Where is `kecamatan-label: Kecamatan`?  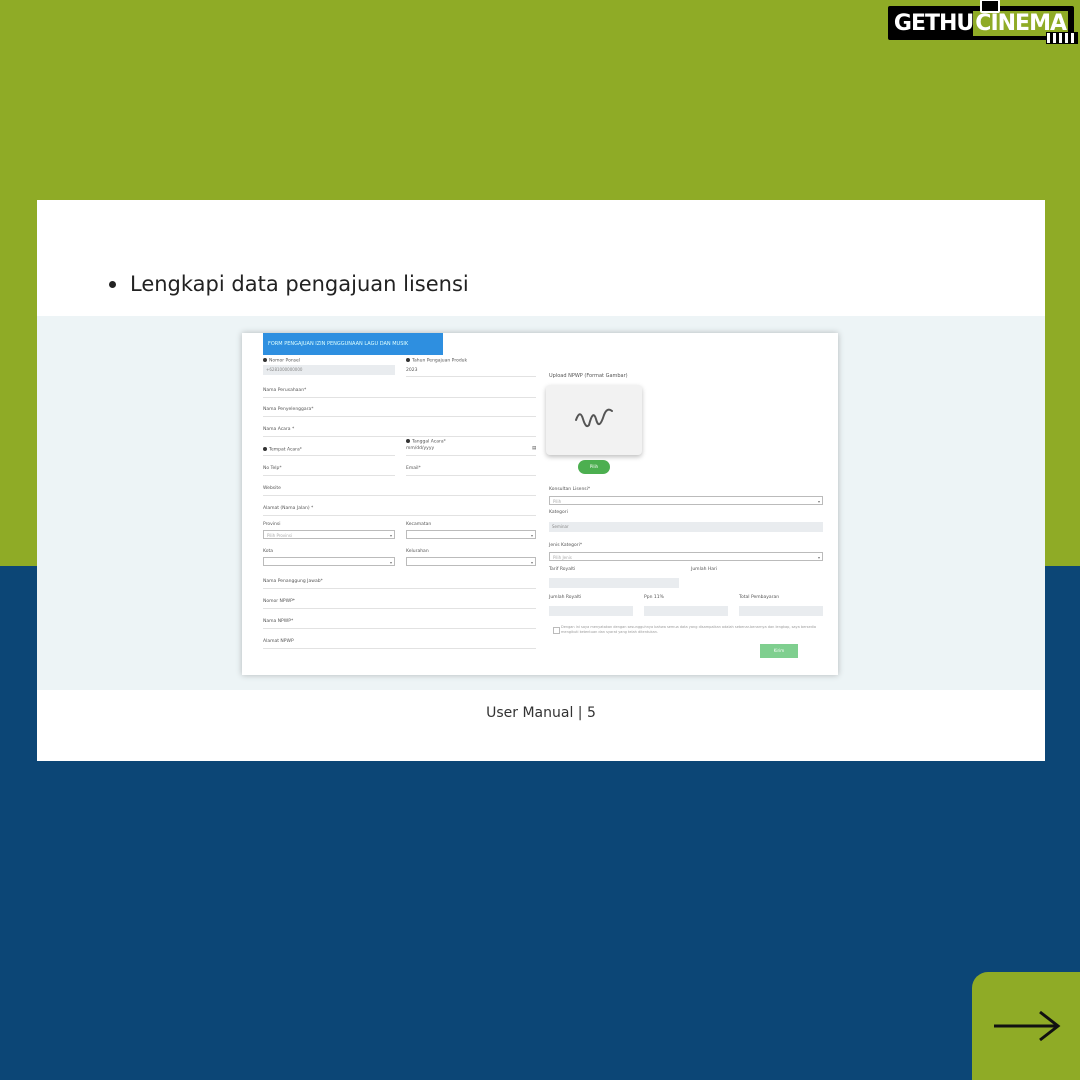
kecamatan-label: Kecamatan is located at coordinates (419, 524).